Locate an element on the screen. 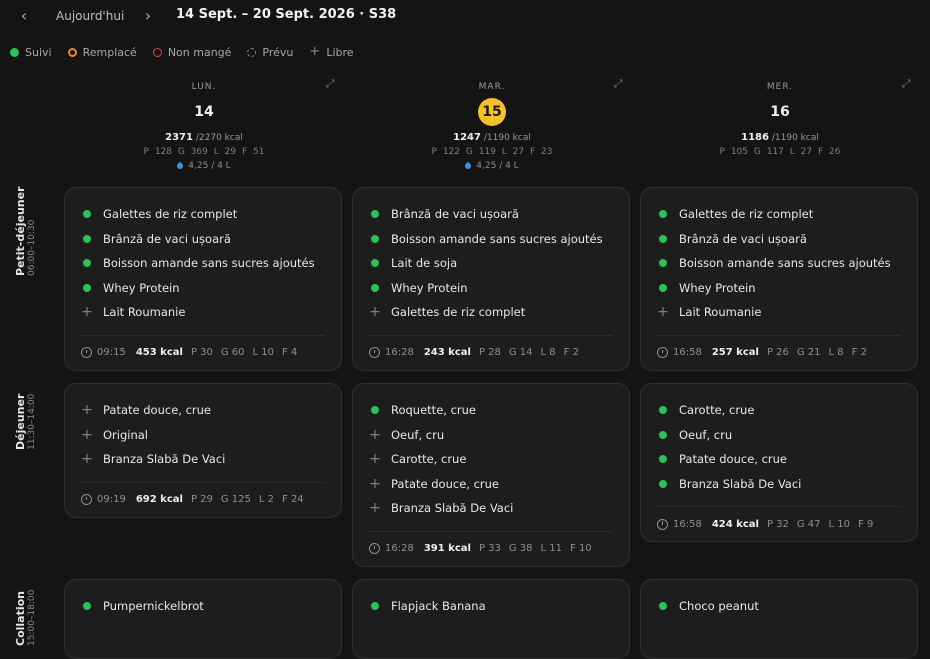 This screenshot has height=659, width=930. day-name: LUN. is located at coordinates (204, 87).